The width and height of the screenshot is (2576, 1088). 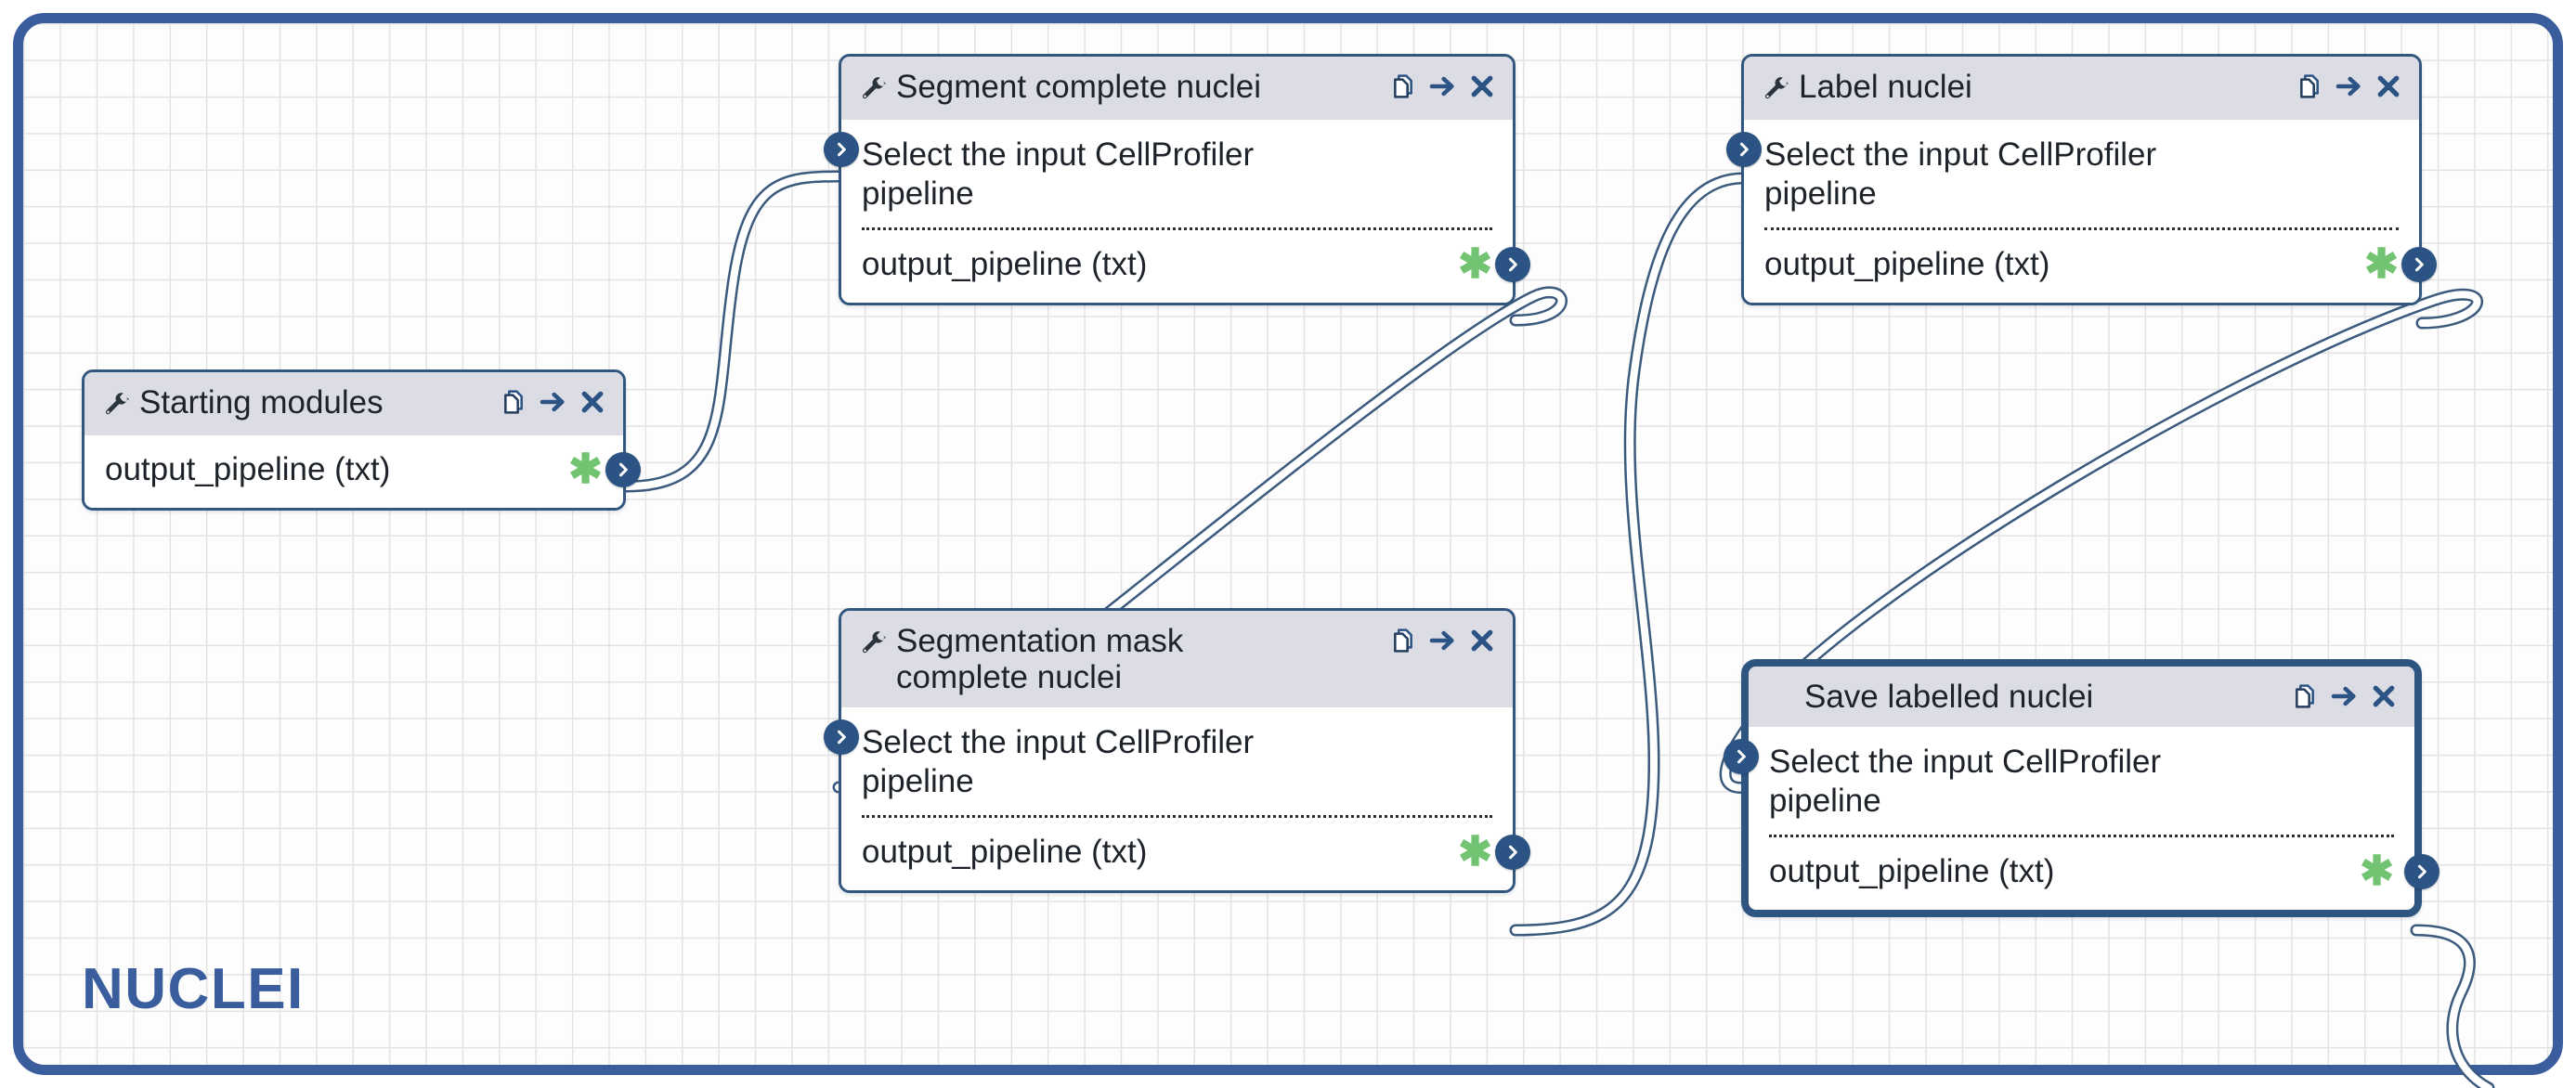 What do you see at coordinates (1040, 659) in the screenshot?
I see `node-title: Segmentation mask complete nuclei` at bounding box center [1040, 659].